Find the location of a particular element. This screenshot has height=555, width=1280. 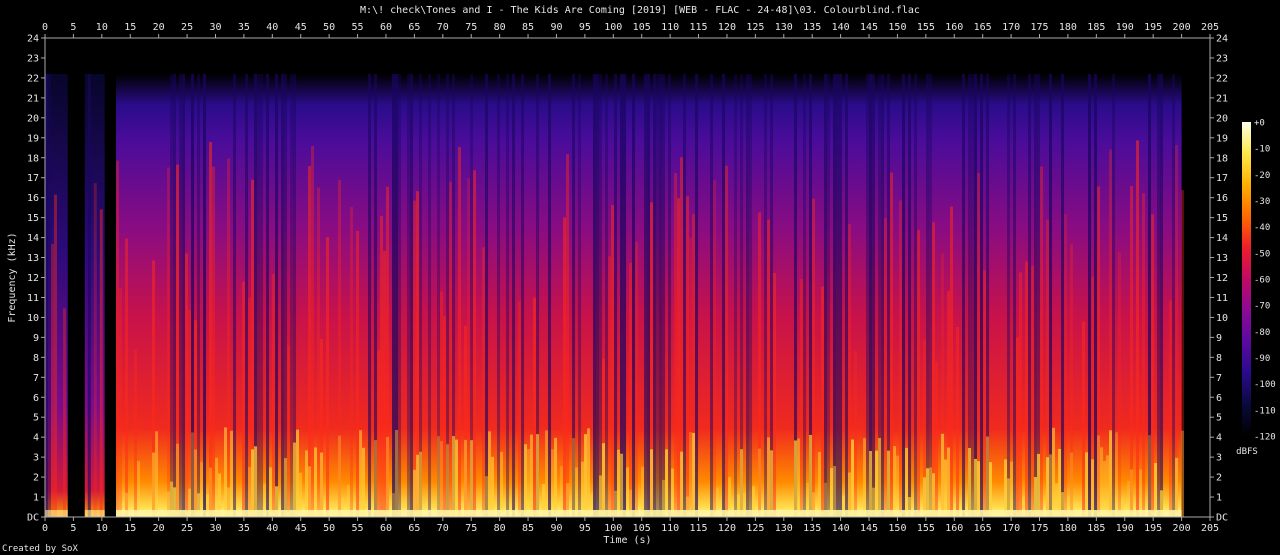

bass-floor is located at coordinates (649, 513).